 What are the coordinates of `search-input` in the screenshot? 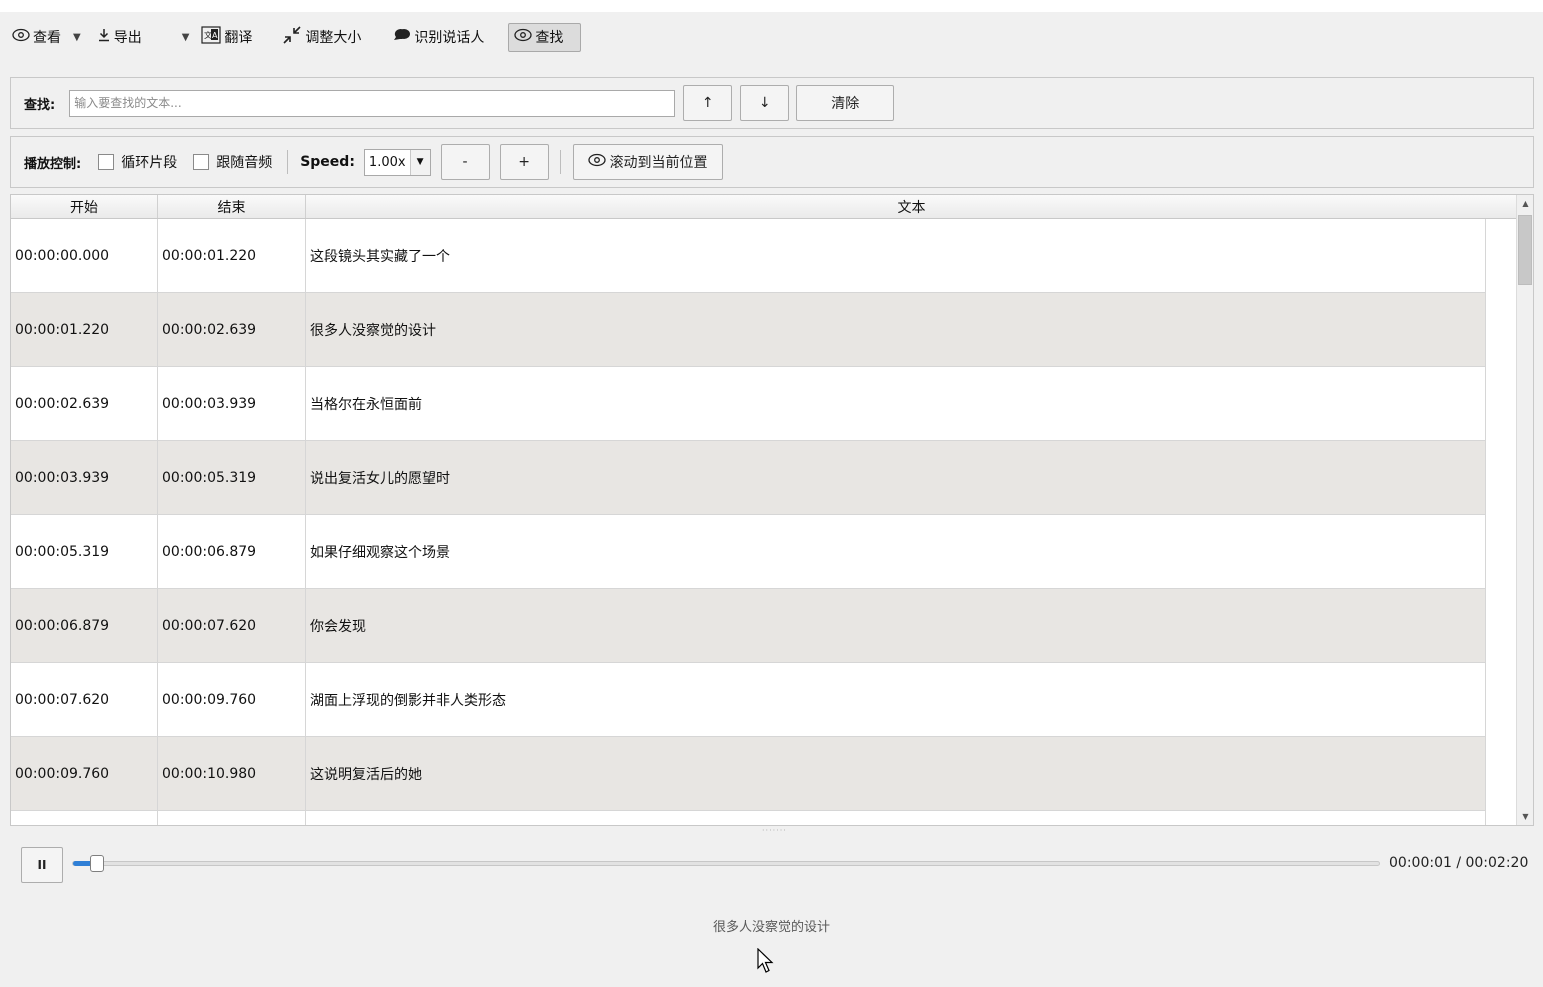 It's located at (372, 103).